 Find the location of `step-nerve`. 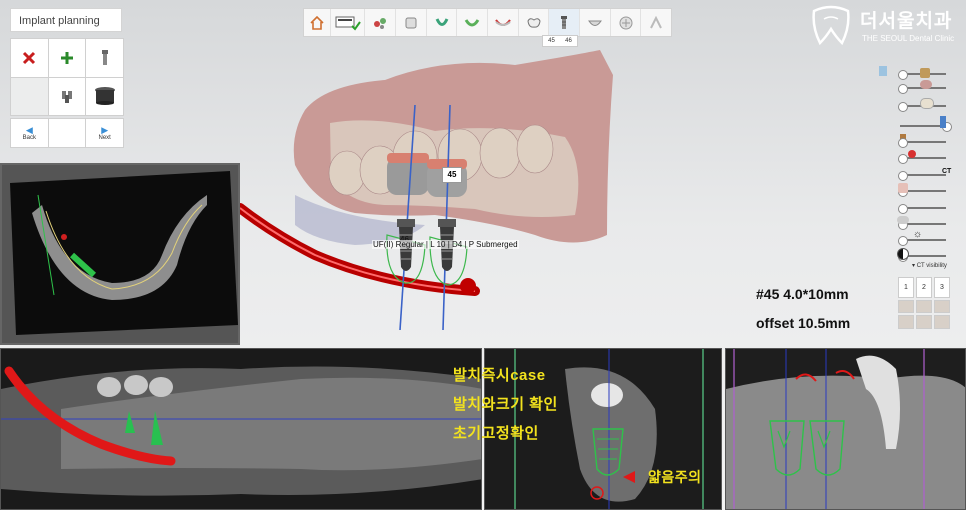

step-nerve is located at coordinates (503, 22).